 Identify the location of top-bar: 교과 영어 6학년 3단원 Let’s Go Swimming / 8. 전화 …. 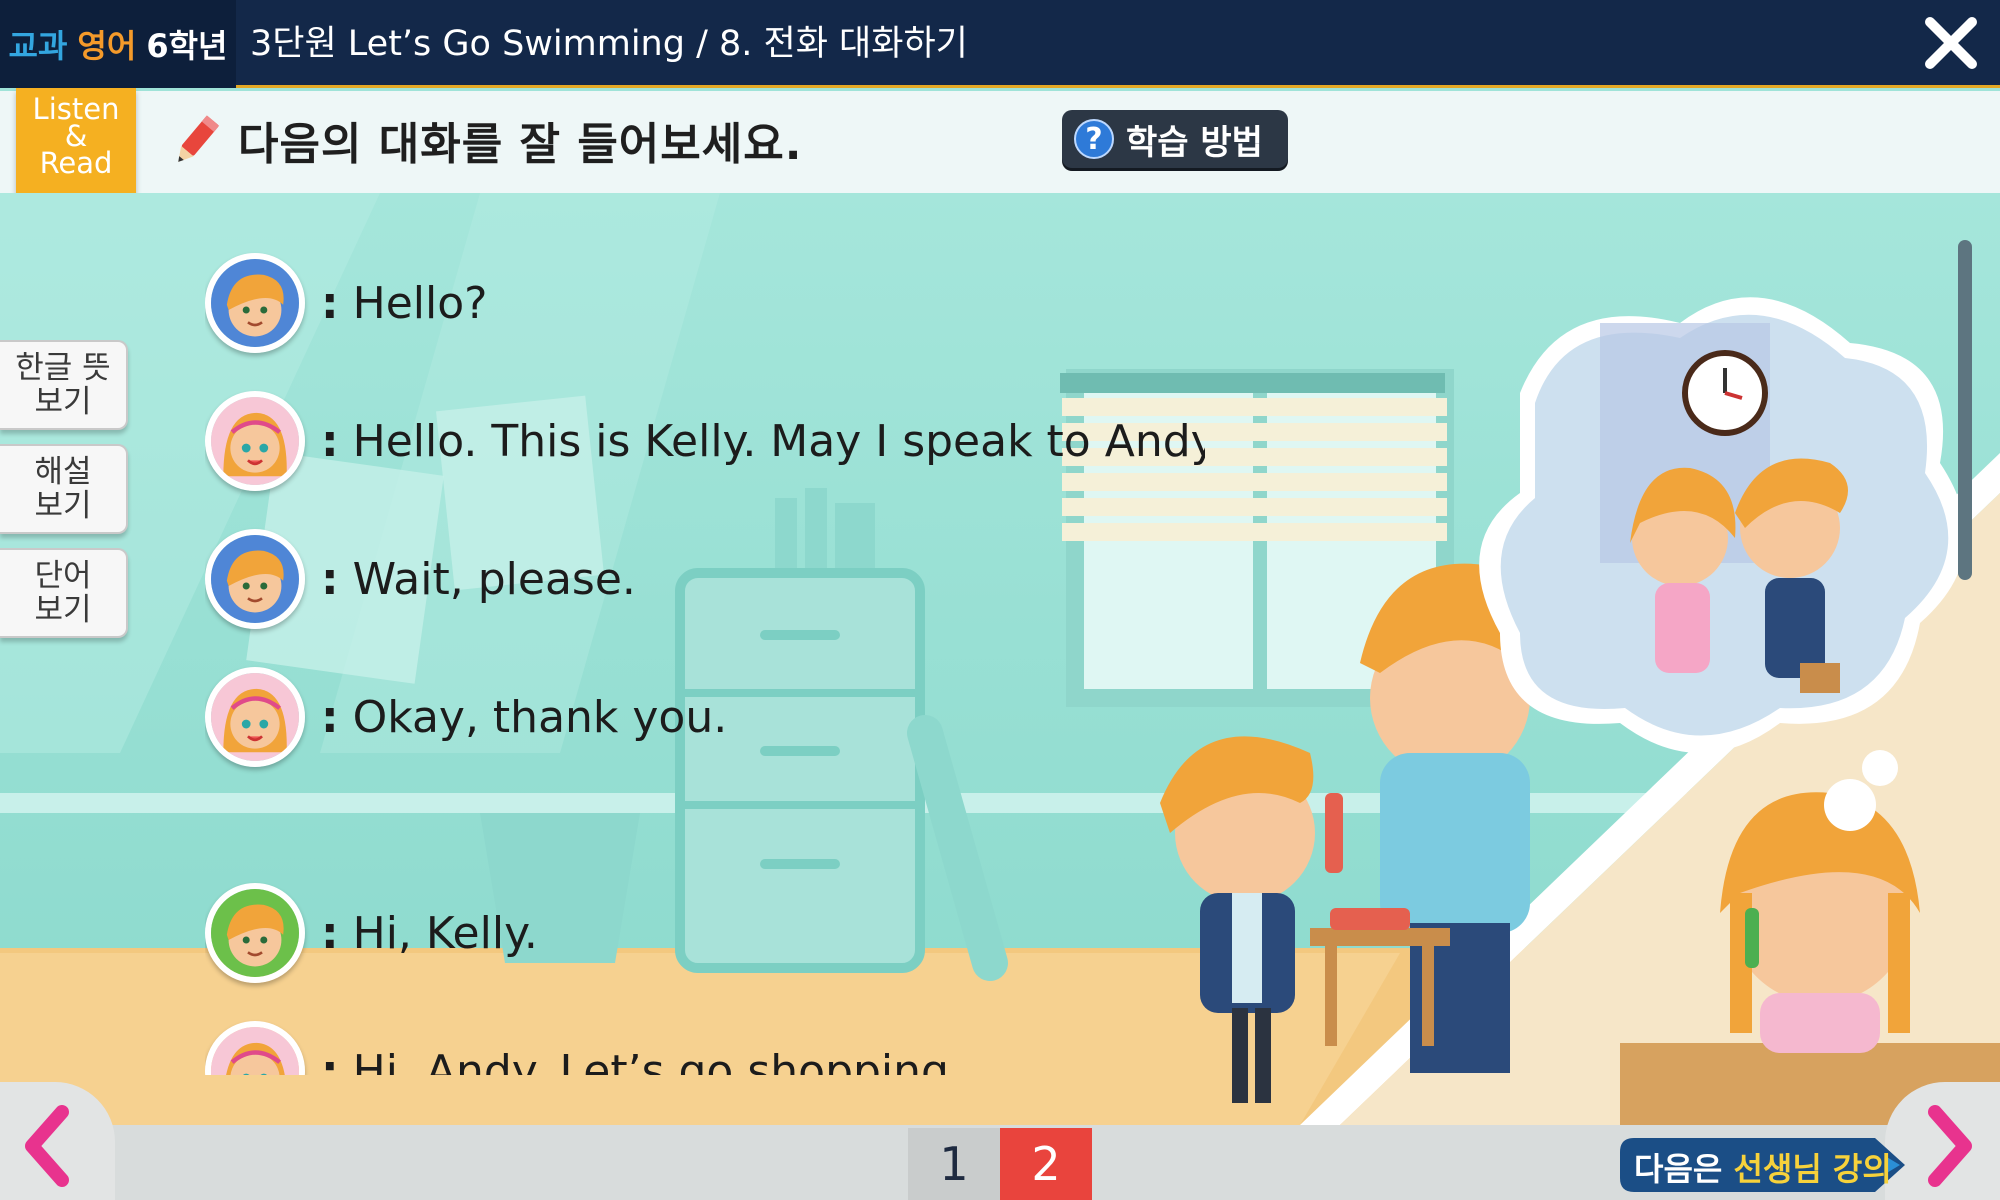
(1000, 44).